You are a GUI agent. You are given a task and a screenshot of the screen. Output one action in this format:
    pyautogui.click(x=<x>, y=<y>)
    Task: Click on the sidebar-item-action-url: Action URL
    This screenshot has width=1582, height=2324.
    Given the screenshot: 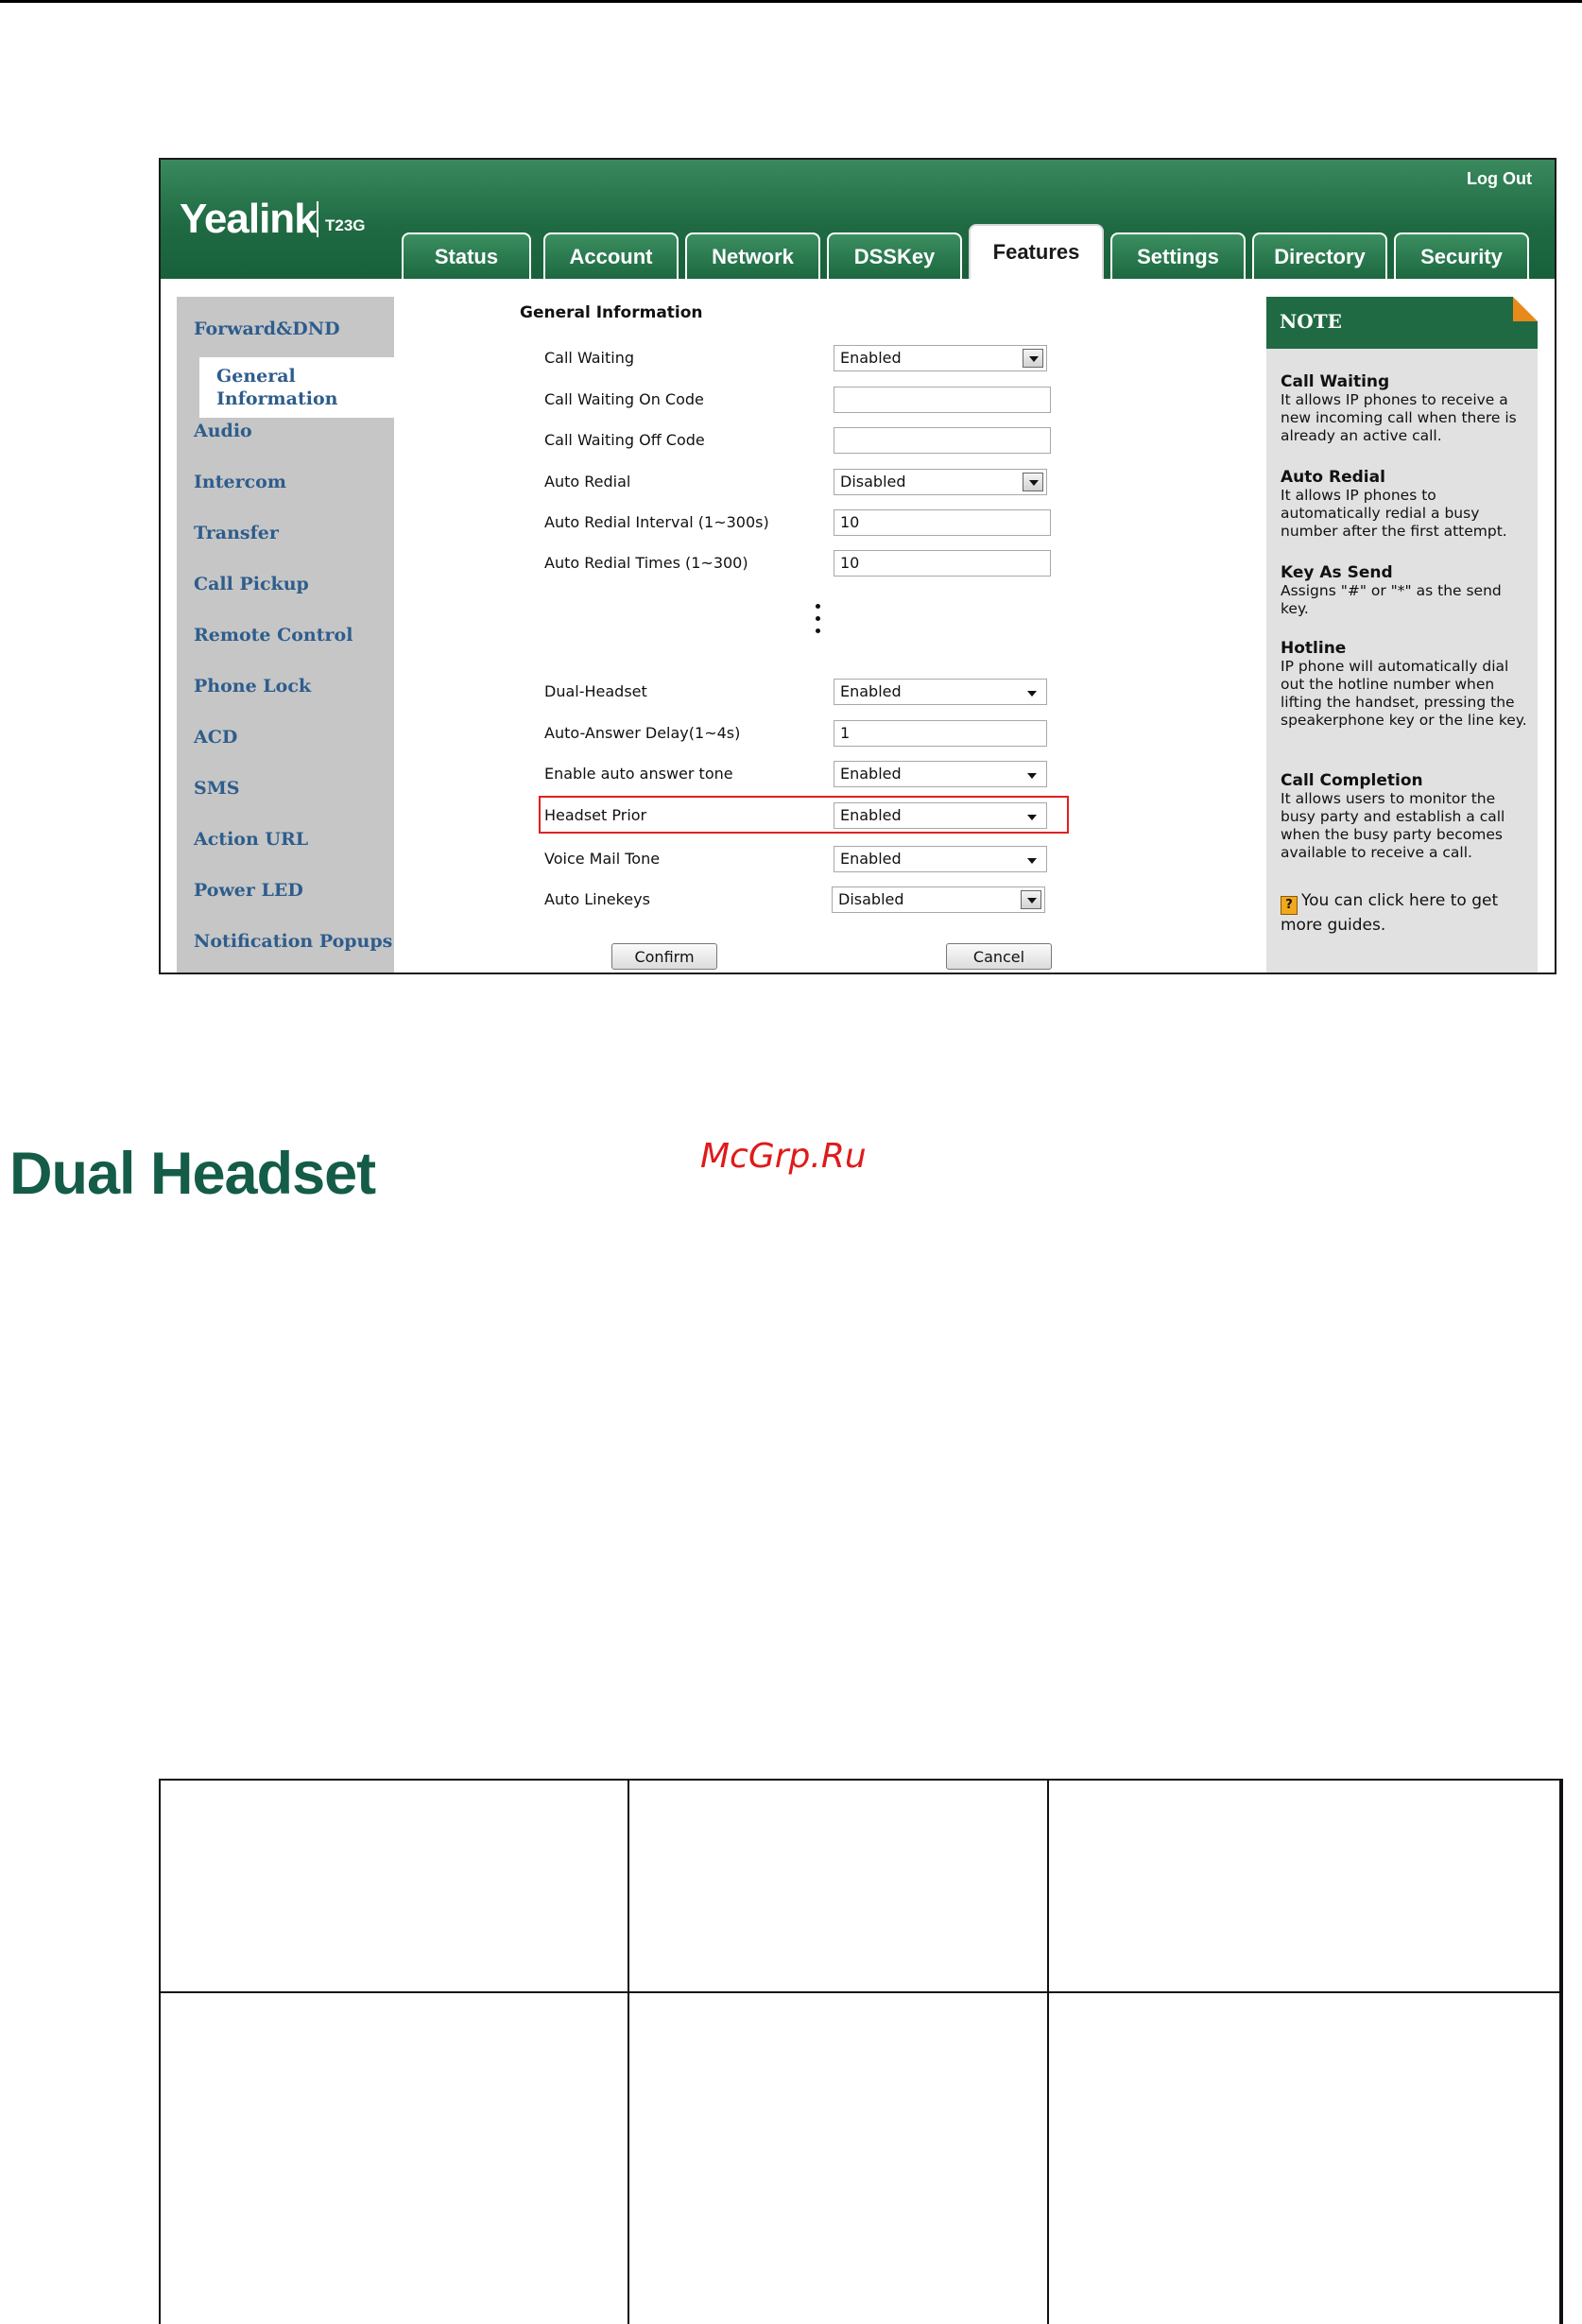 What is the action you would take?
    pyautogui.click(x=302, y=840)
    